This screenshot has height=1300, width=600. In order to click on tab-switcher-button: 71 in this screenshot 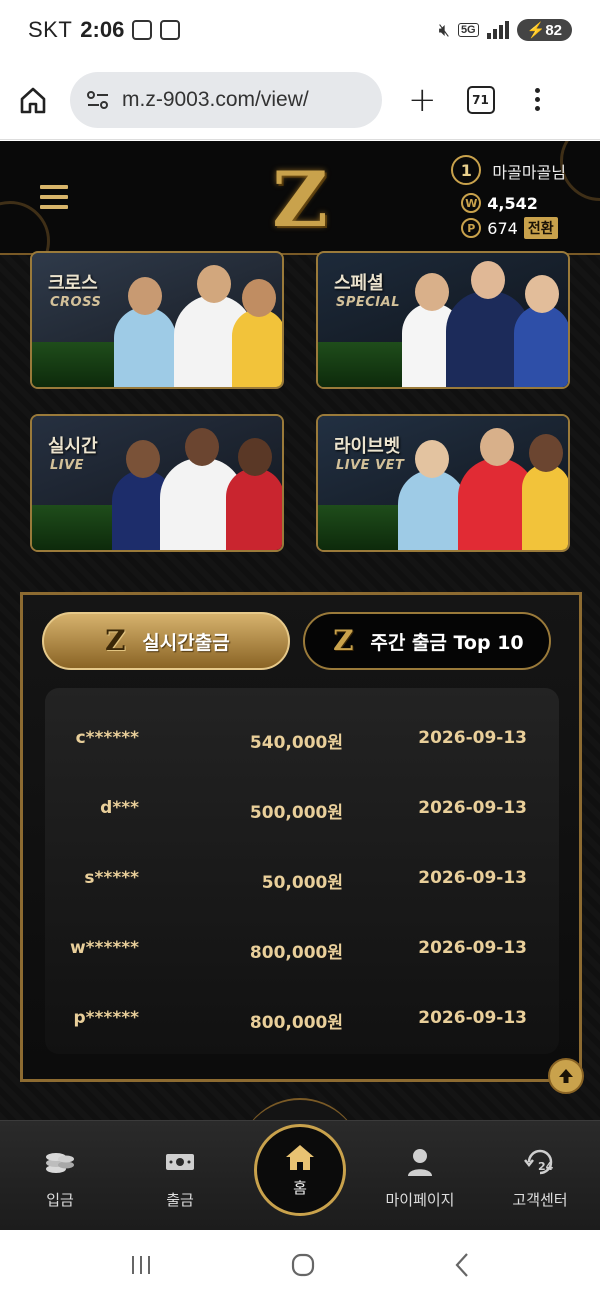, I will do `click(480, 99)`.